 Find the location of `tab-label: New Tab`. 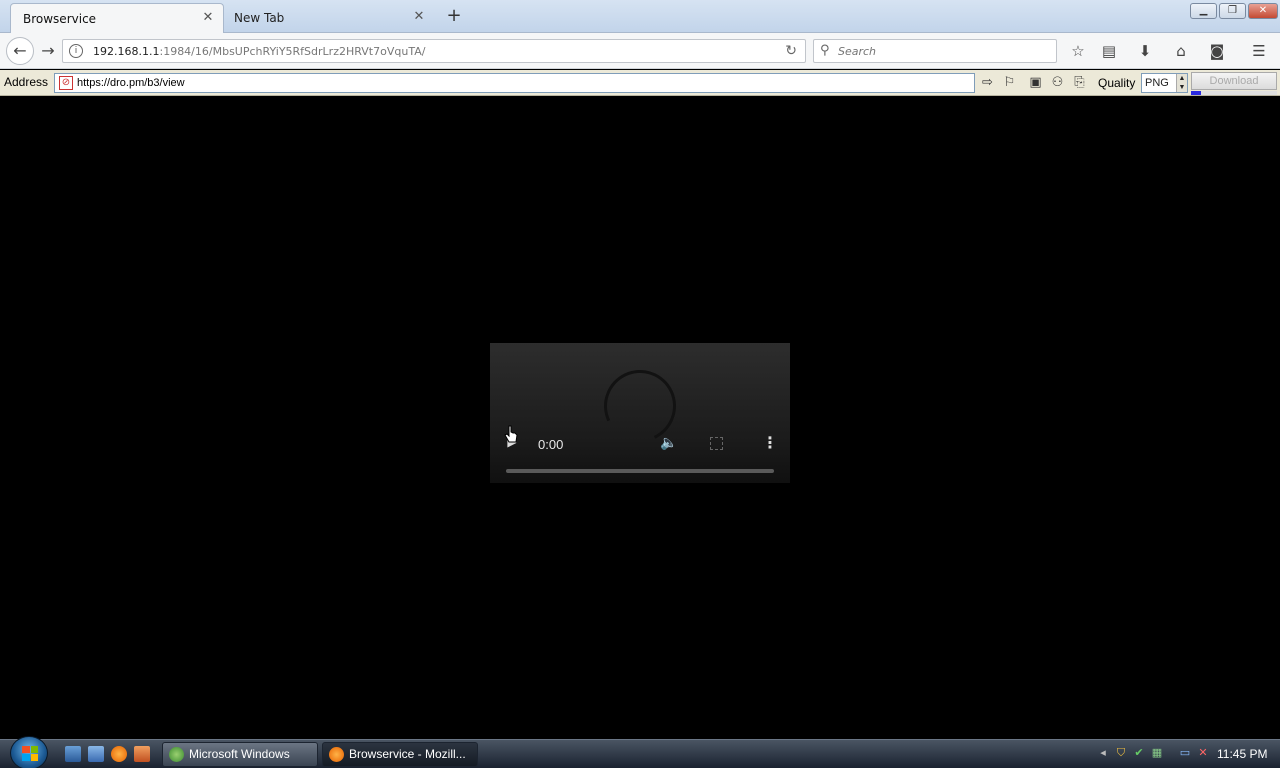

tab-label: New Tab is located at coordinates (259, 18).